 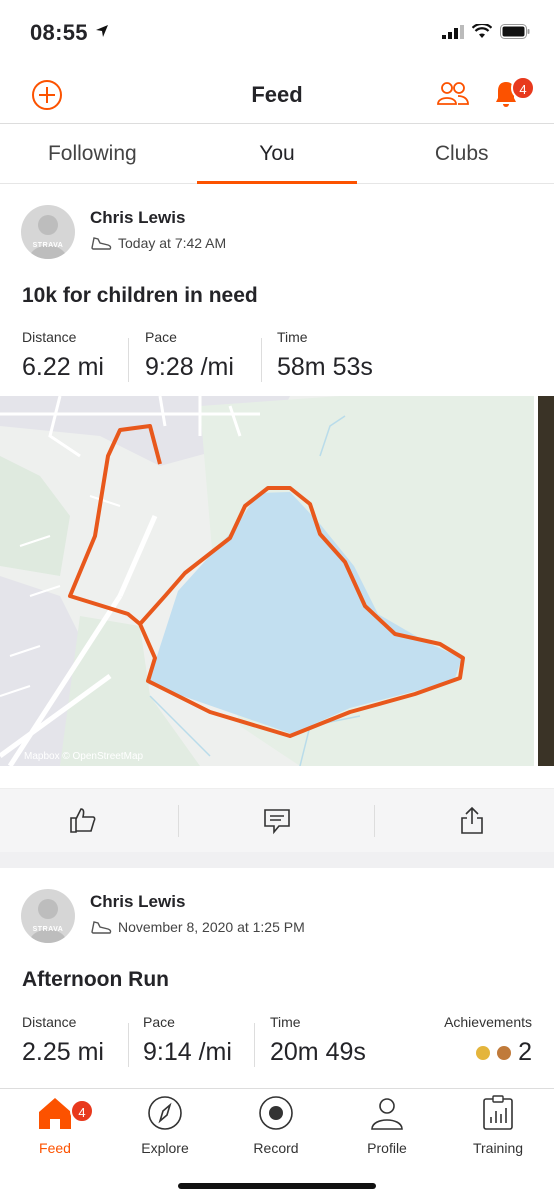 What do you see at coordinates (525, 1052) in the screenshot?
I see `achievements-count: 2` at bounding box center [525, 1052].